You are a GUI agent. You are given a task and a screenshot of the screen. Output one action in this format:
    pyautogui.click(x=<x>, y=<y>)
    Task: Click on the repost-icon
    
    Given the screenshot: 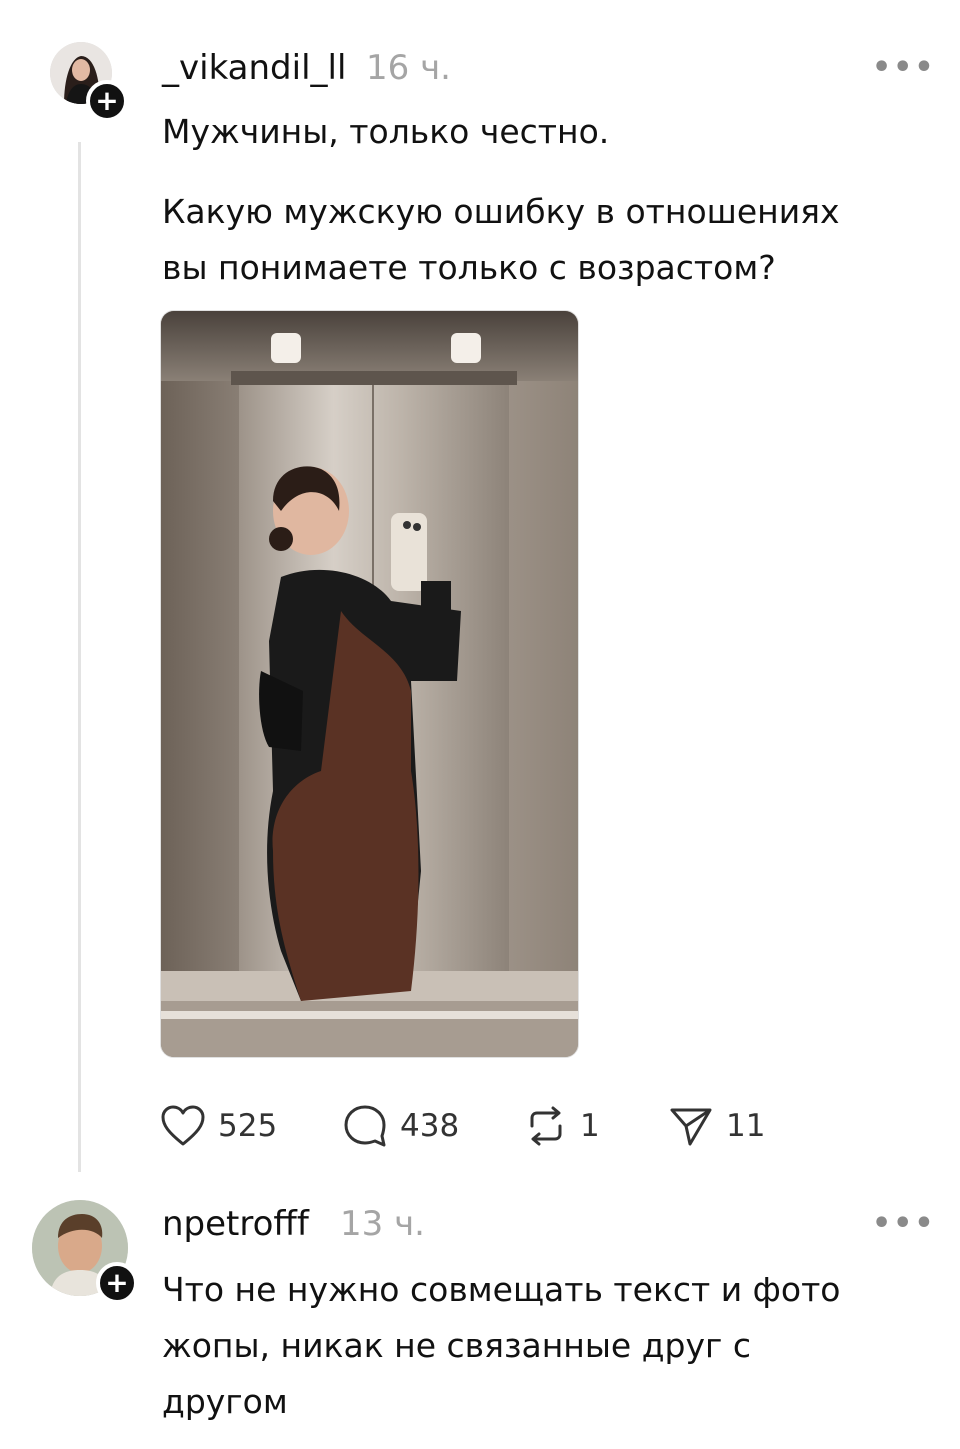 What is the action you would take?
    pyautogui.click(x=546, y=1126)
    